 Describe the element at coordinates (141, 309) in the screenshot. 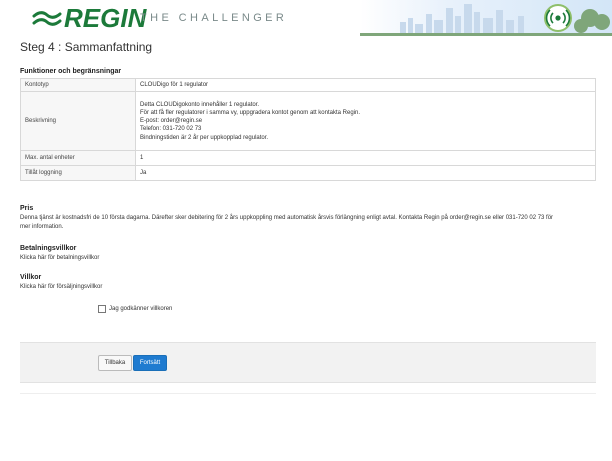

I see `accept-terms-label: Jag godkänner villkoren` at that location.